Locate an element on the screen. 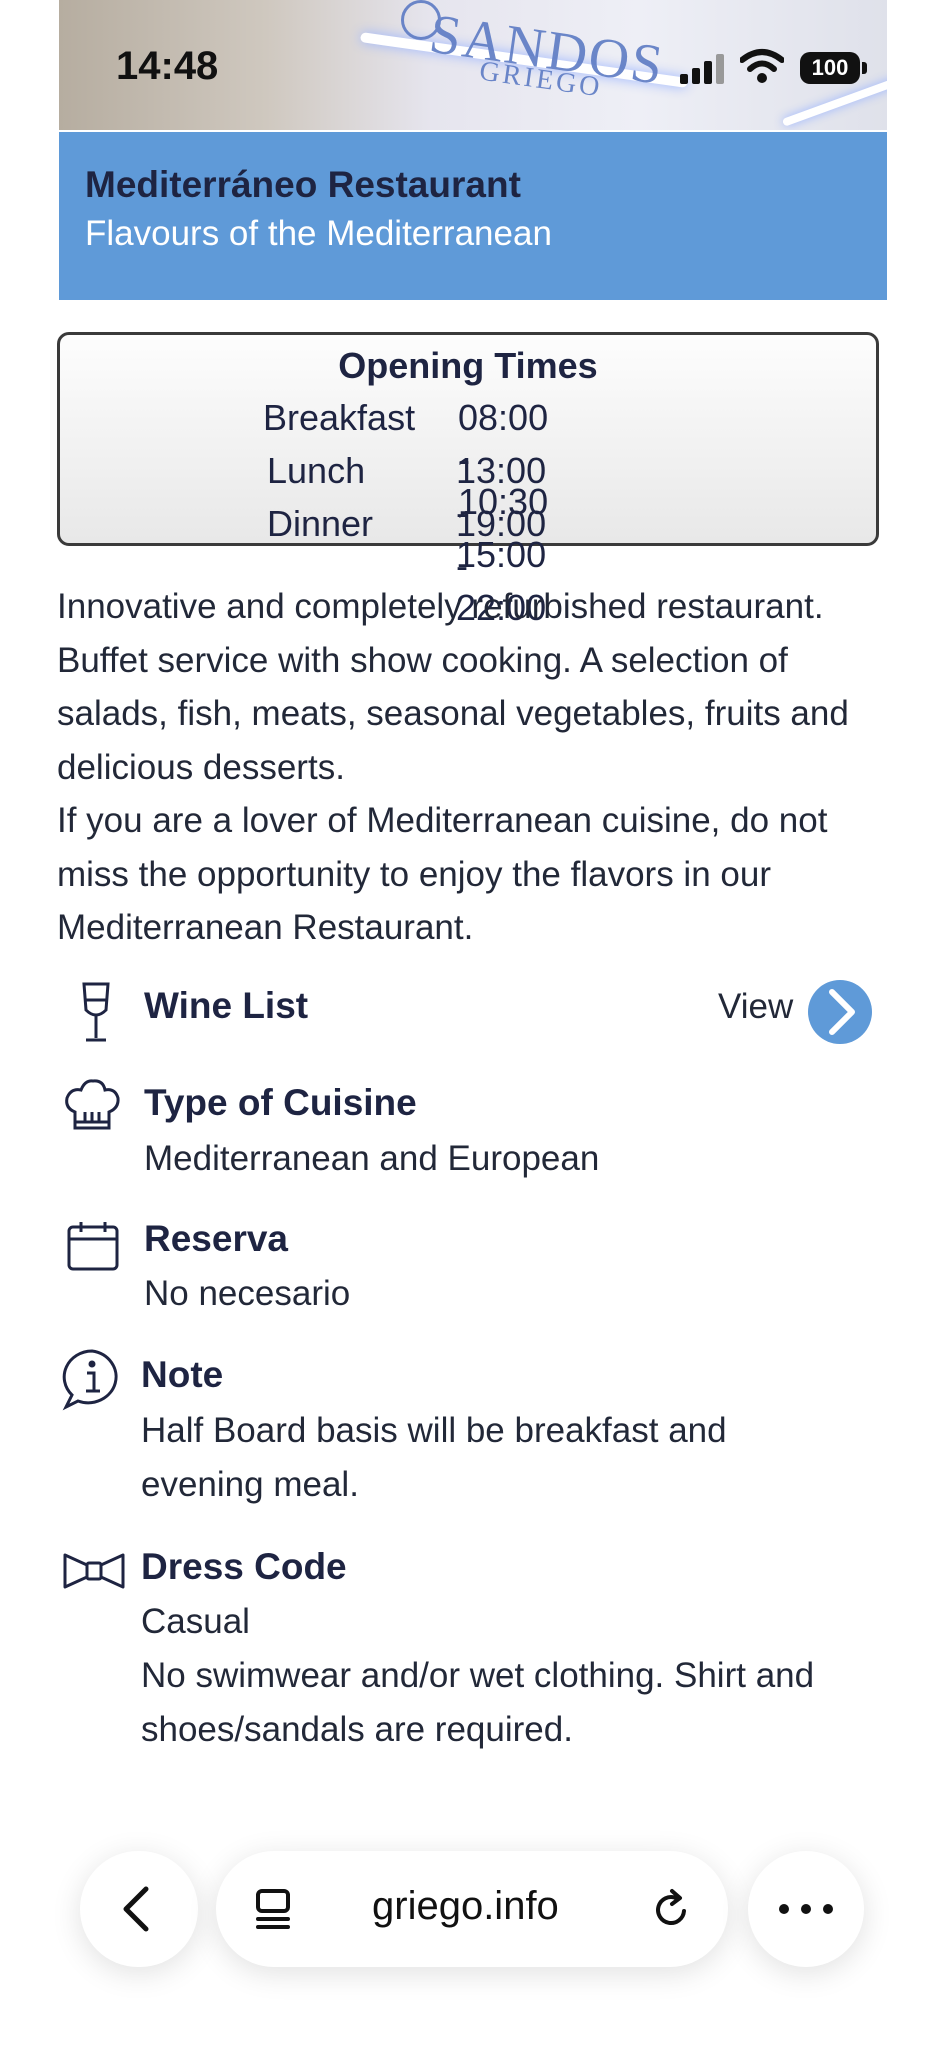 Image resolution: width=945 pixels, height=2048 pixels. calendar-icon is located at coordinates (93, 1246).